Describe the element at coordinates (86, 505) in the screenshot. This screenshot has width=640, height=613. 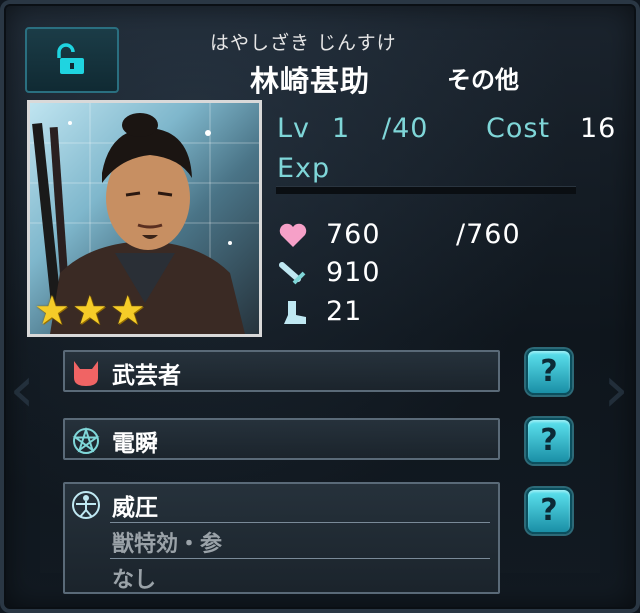
I see `vitruvian-icon` at that location.